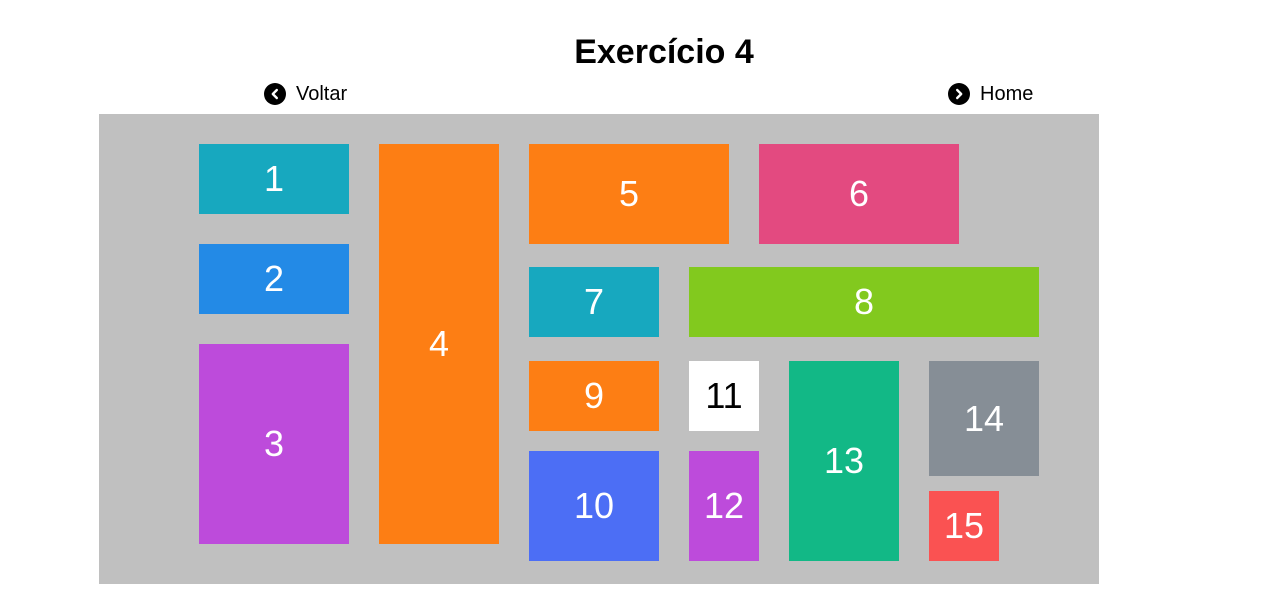  Describe the element at coordinates (959, 94) in the screenshot. I see `chevron-right-circle-icon` at that location.